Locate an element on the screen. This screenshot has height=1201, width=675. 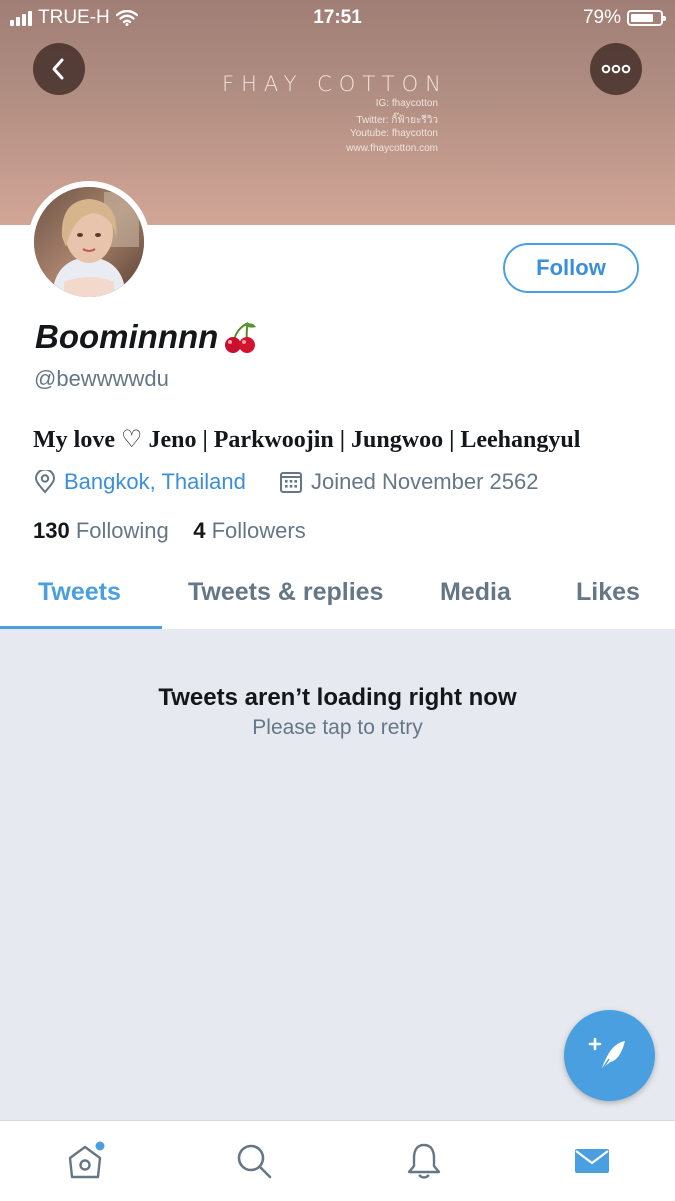
location: Bangkok, Thailand is located at coordinates (140, 482).